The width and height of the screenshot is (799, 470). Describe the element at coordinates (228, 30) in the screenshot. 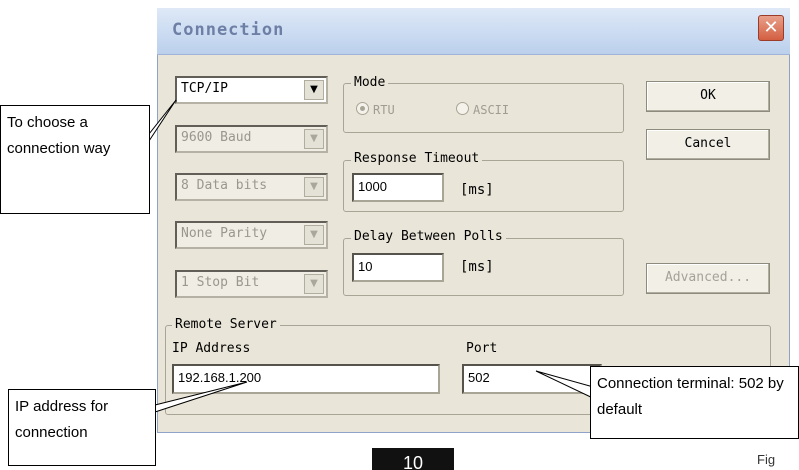

I see `dialog-title: Connection` at that location.